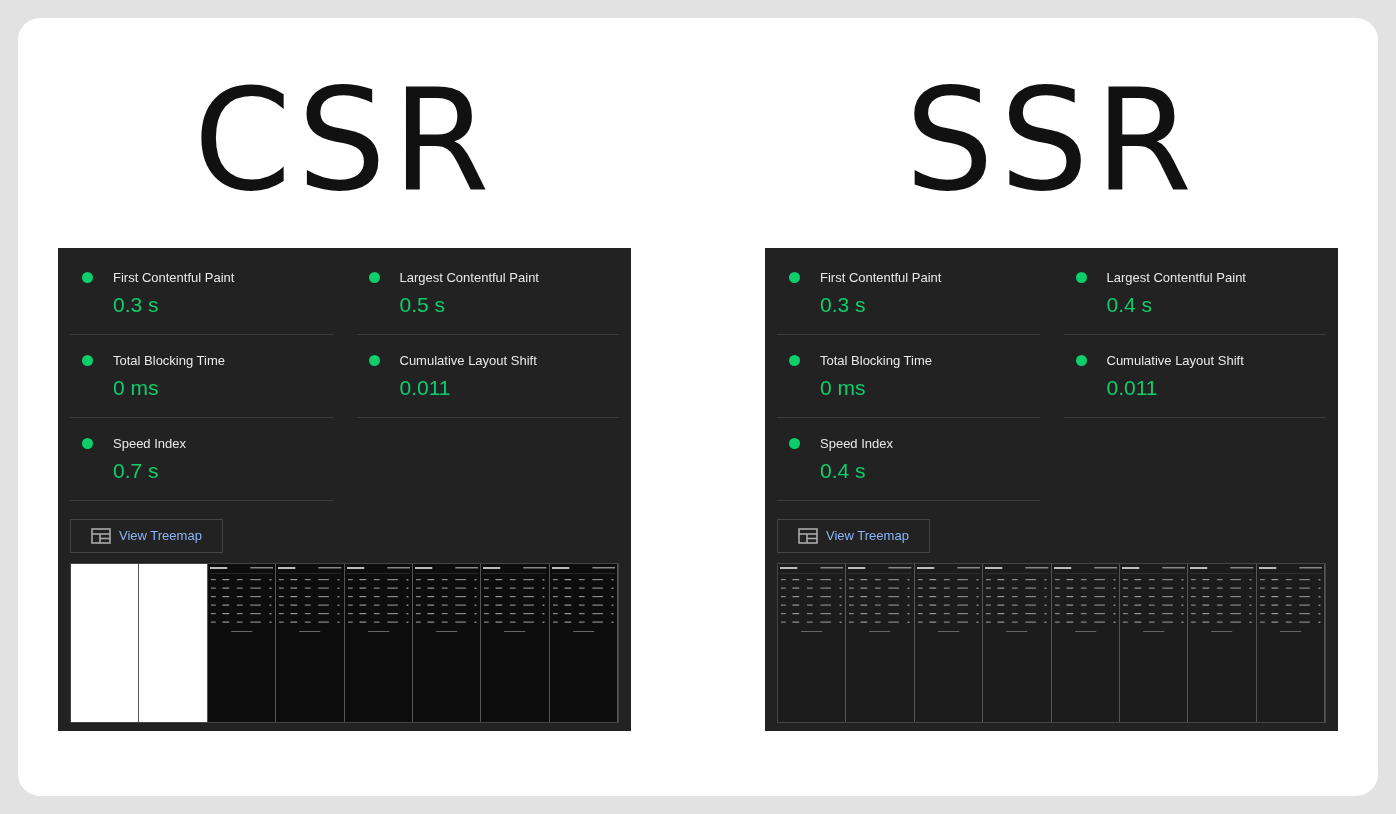  I want to click on comparison-heading: CSR, so click(344, 141).